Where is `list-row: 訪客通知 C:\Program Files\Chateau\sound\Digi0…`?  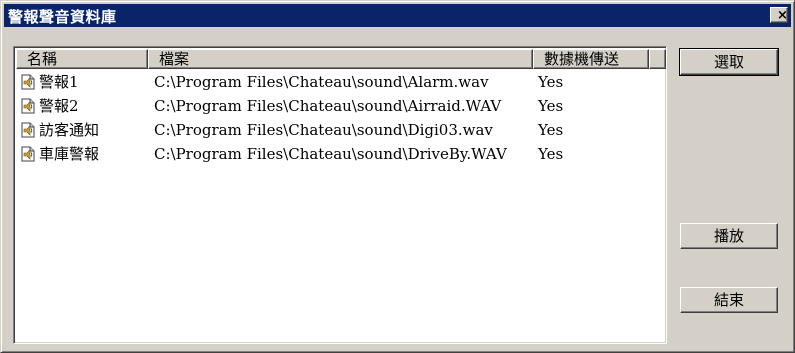
list-row: 訪客通知 C:\Program Files\Chateau\sound\Digi0… is located at coordinates (341, 130).